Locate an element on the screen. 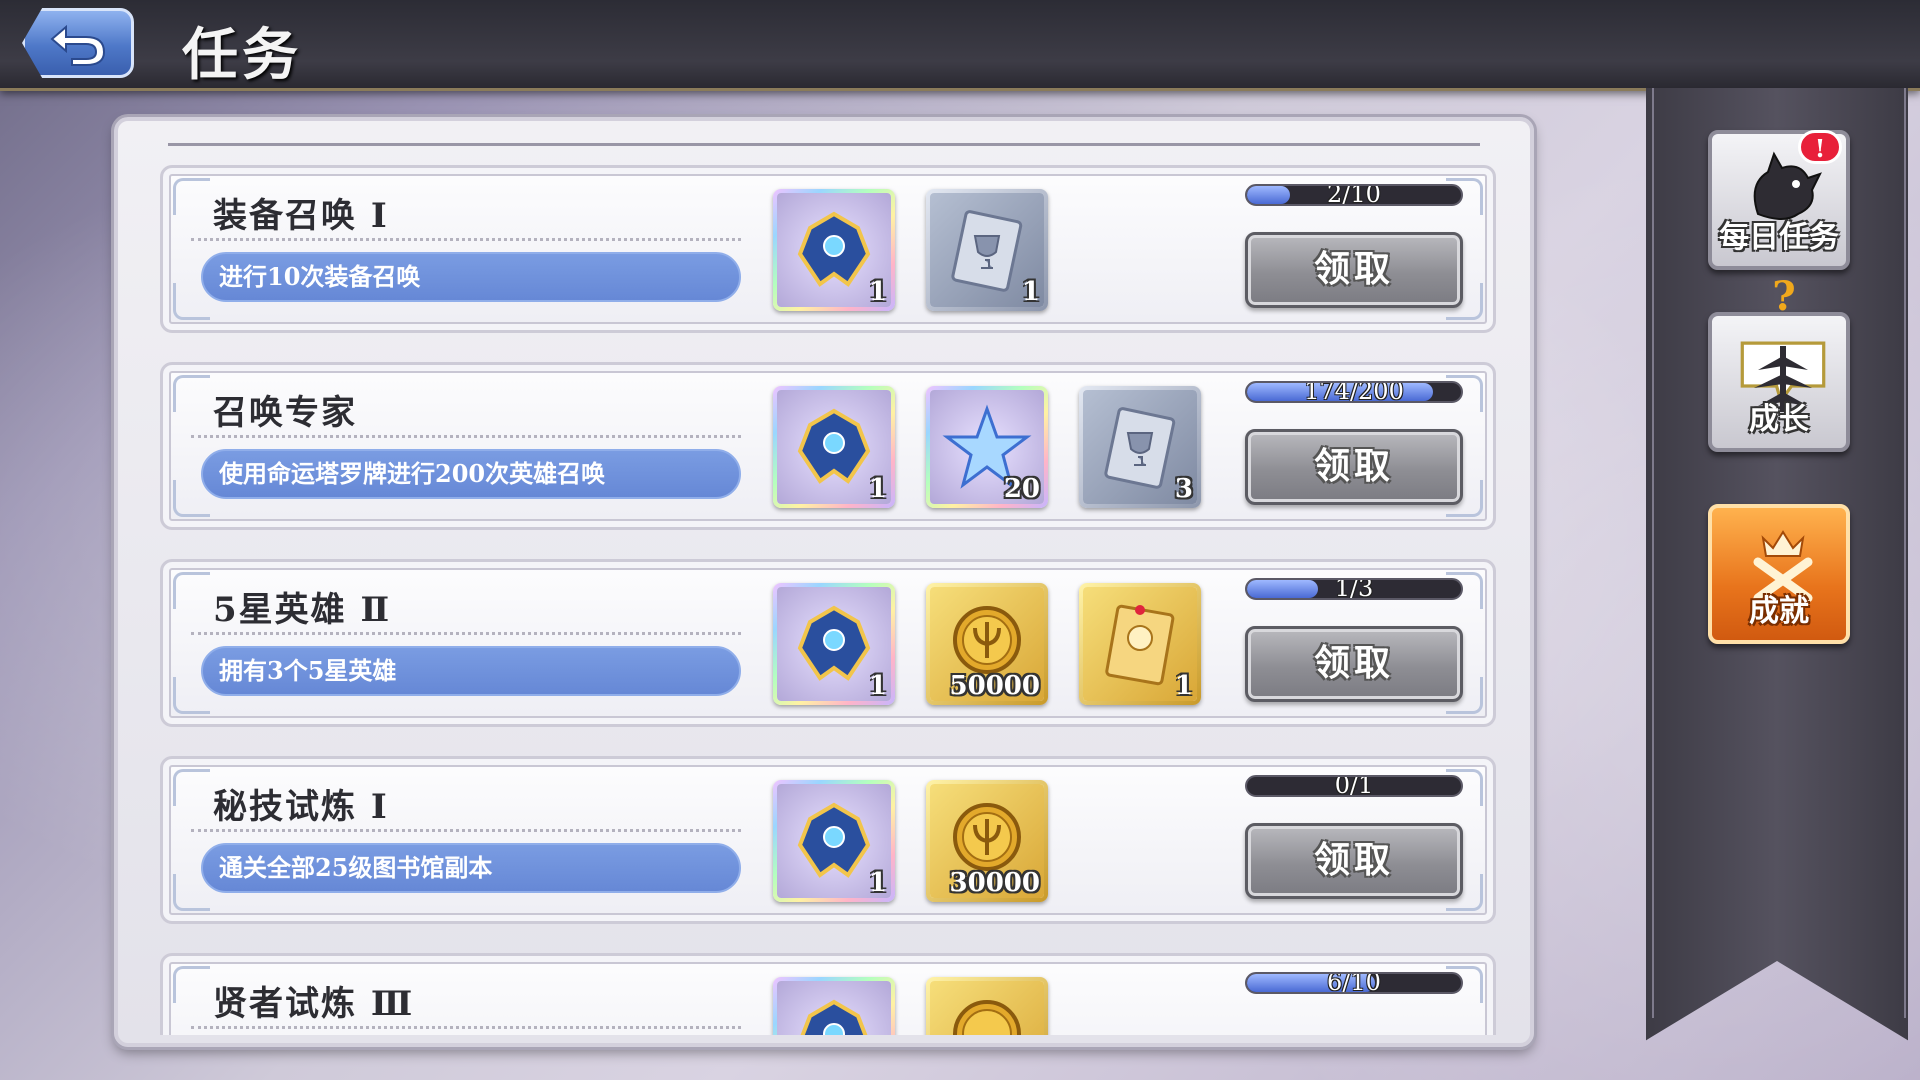 The width and height of the screenshot is (1920, 1080). quest-title: 装备召唤 Ⅰ is located at coordinates (301, 216).